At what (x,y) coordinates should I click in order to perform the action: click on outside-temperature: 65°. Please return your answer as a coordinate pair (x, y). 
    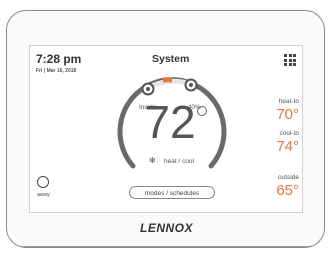
    Looking at the image, I should click on (287, 190).